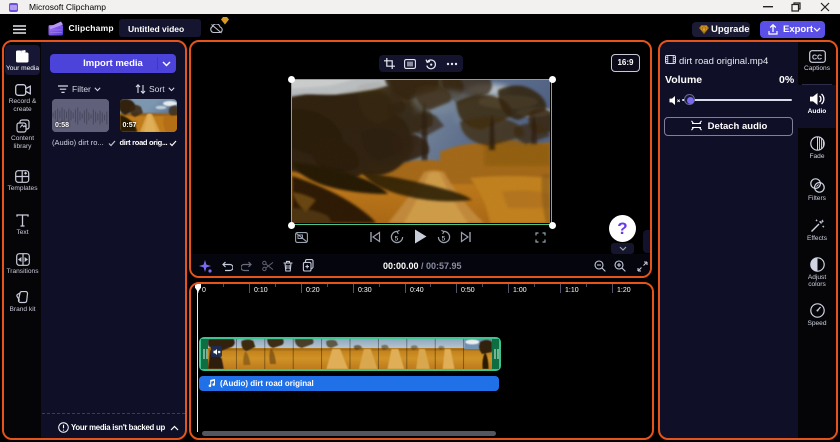 The width and height of the screenshot is (840, 442). Describe the element at coordinates (817, 58) in the screenshot. I see `svg-text: CC` at that location.